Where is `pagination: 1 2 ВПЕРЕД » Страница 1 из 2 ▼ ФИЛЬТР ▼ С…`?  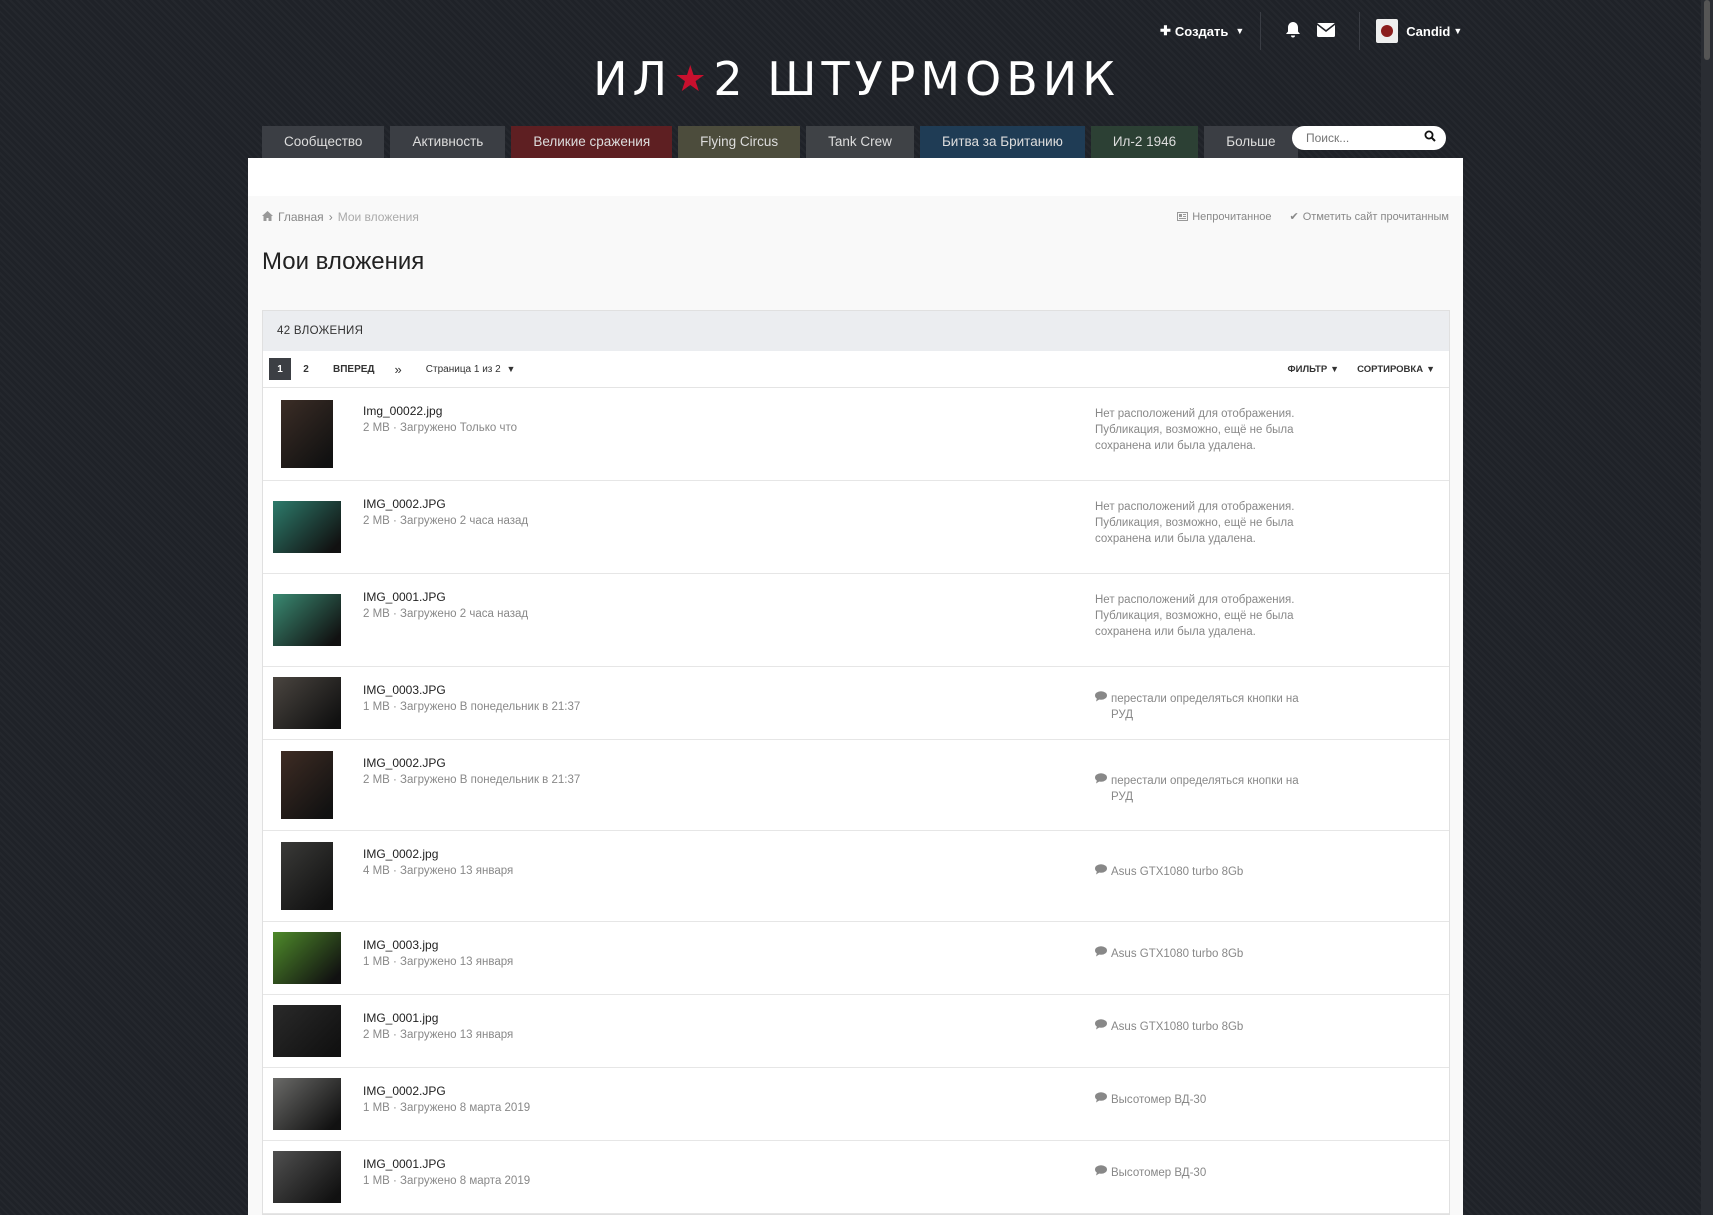 pagination: 1 2 ВПЕРЕД » Страница 1 из 2 ▼ ФИЛЬТР ▼ С… is located at coordinates (856, 369).